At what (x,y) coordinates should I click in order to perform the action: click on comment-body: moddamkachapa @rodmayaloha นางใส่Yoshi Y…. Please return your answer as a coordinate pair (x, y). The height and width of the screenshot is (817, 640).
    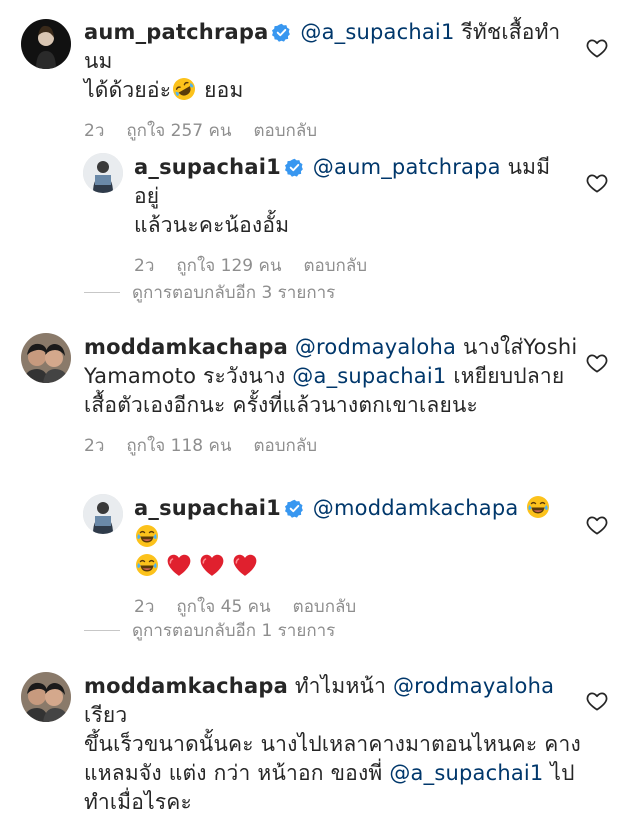
    Looking at the image, I should click on (334, 396).